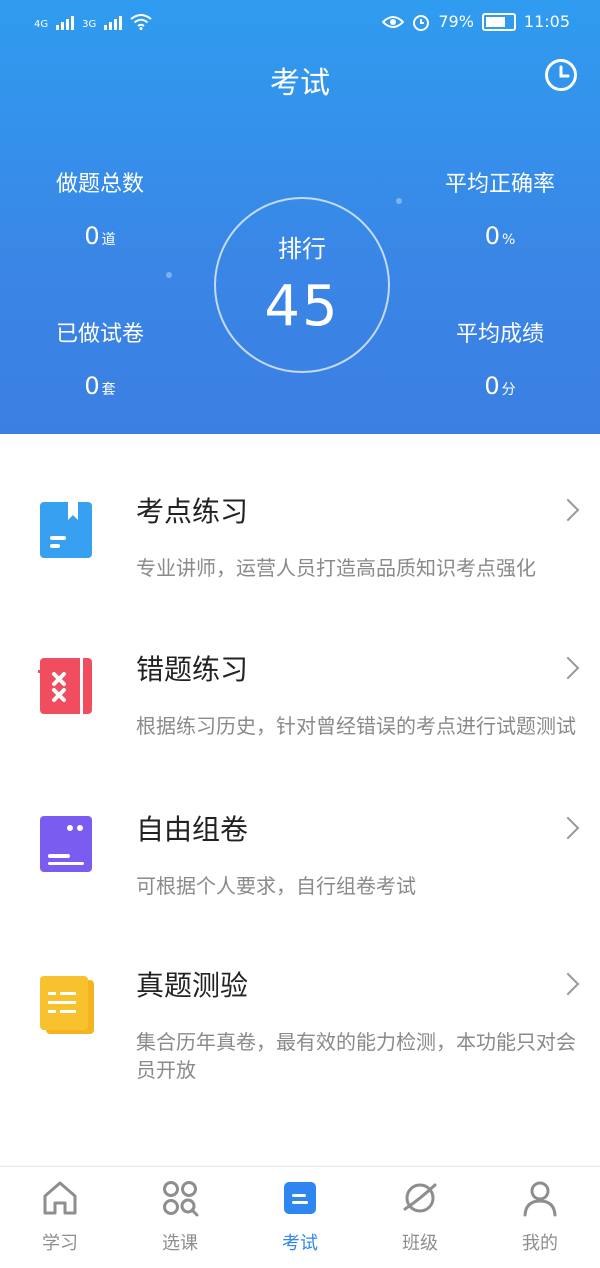  What do you see at coordinates (302, 249) in the screenshot?
I see `rank-label: 排行` at bounding box center [302, 249].